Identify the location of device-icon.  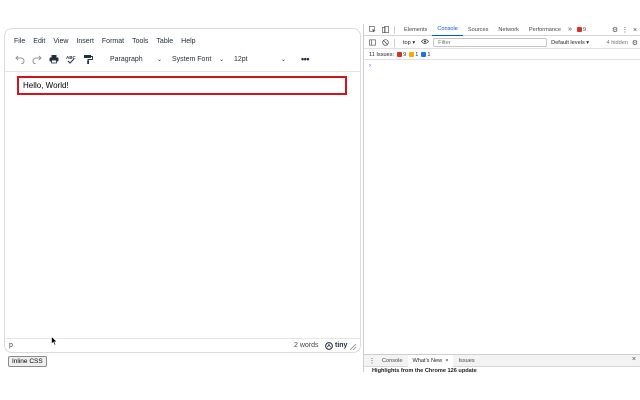
(385, 29).